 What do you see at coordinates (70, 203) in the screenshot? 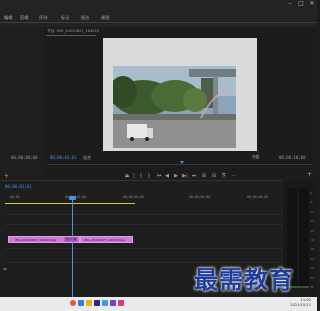
I see `work-area-bar` at bounding box center [70, 203].